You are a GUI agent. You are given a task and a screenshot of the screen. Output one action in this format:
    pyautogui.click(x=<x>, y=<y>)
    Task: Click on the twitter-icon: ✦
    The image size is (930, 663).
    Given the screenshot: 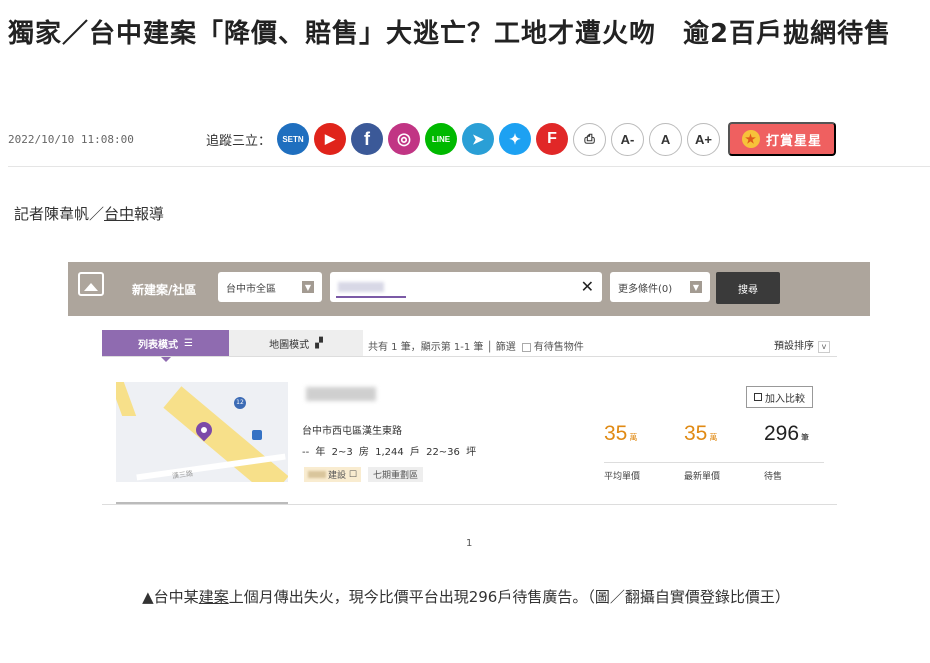 What is the action you would take?
    pyautogui.click(x=515, y=139)
    